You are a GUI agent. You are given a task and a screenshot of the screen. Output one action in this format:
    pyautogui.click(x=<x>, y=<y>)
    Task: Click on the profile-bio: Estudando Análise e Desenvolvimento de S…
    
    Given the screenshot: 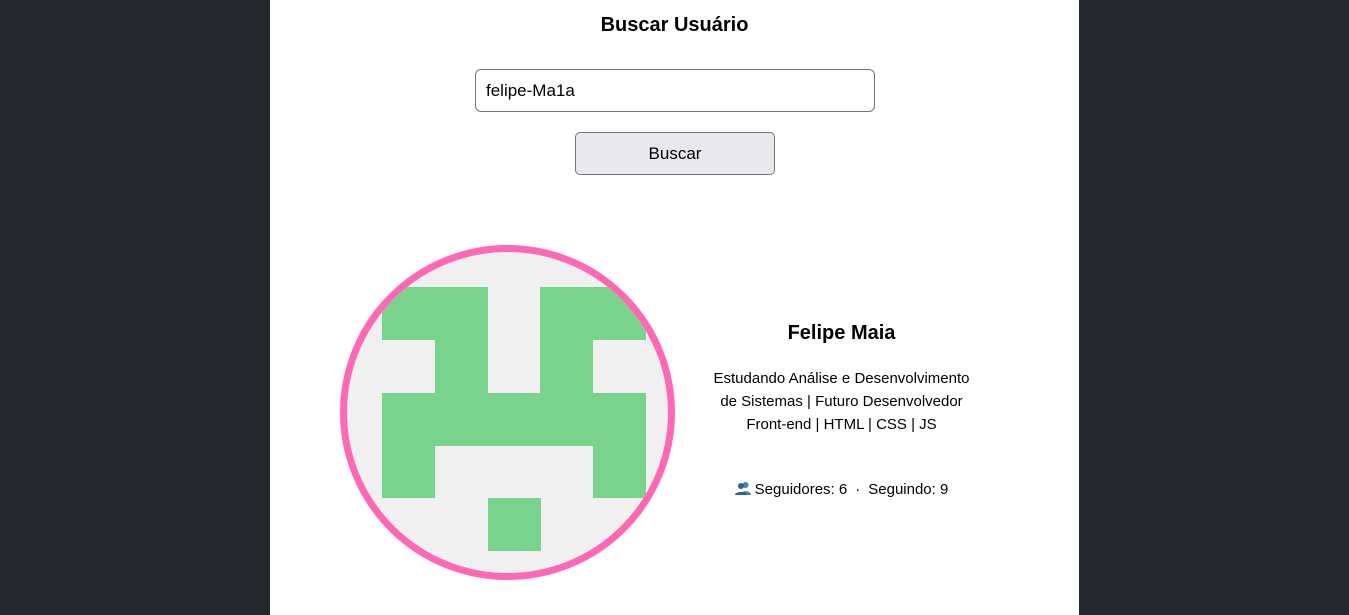 What is the action you would take?
    pyautogui.click(x=841, y=401)
    